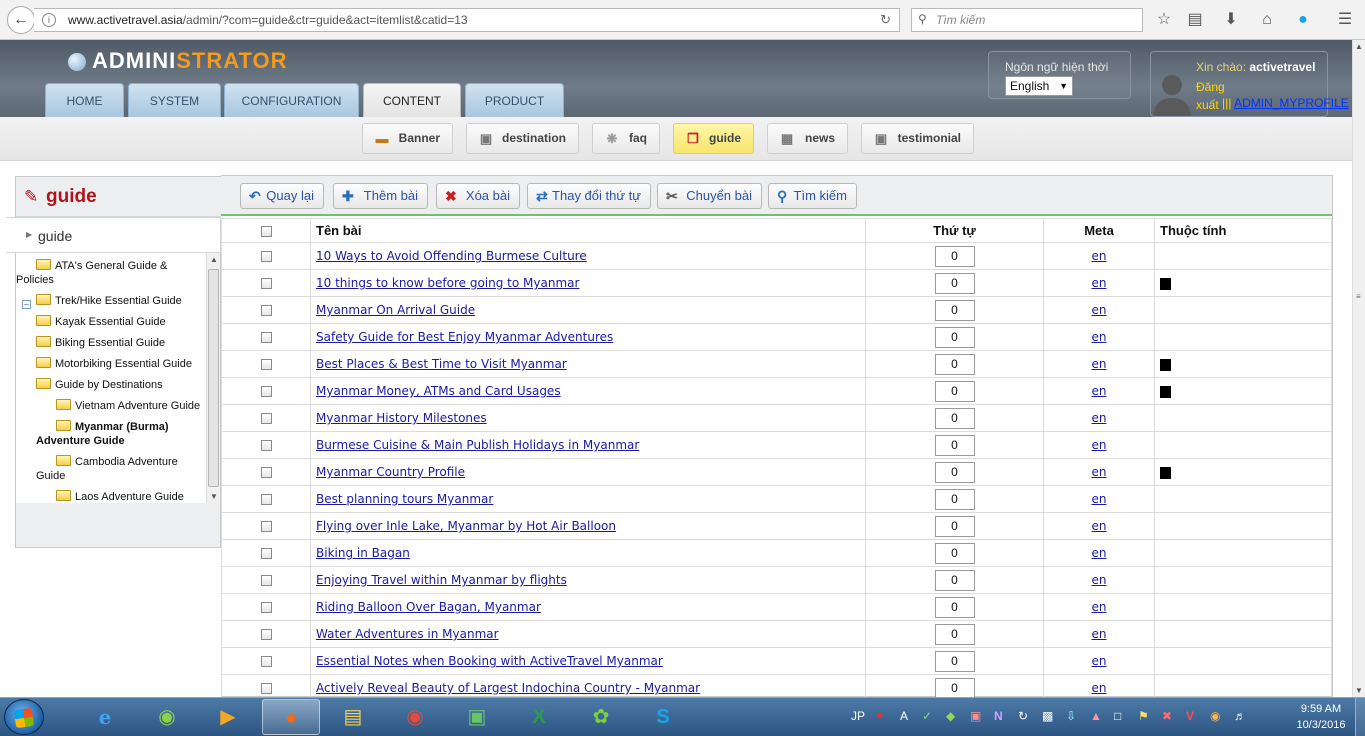 The height and width of the screenshot is (736, 1365). What do you see at coordinates (1027, 20) in the screenshot?
I see `browser-search-input: ⚲ Tìm kiếm` at bounding box center [1027, 20].